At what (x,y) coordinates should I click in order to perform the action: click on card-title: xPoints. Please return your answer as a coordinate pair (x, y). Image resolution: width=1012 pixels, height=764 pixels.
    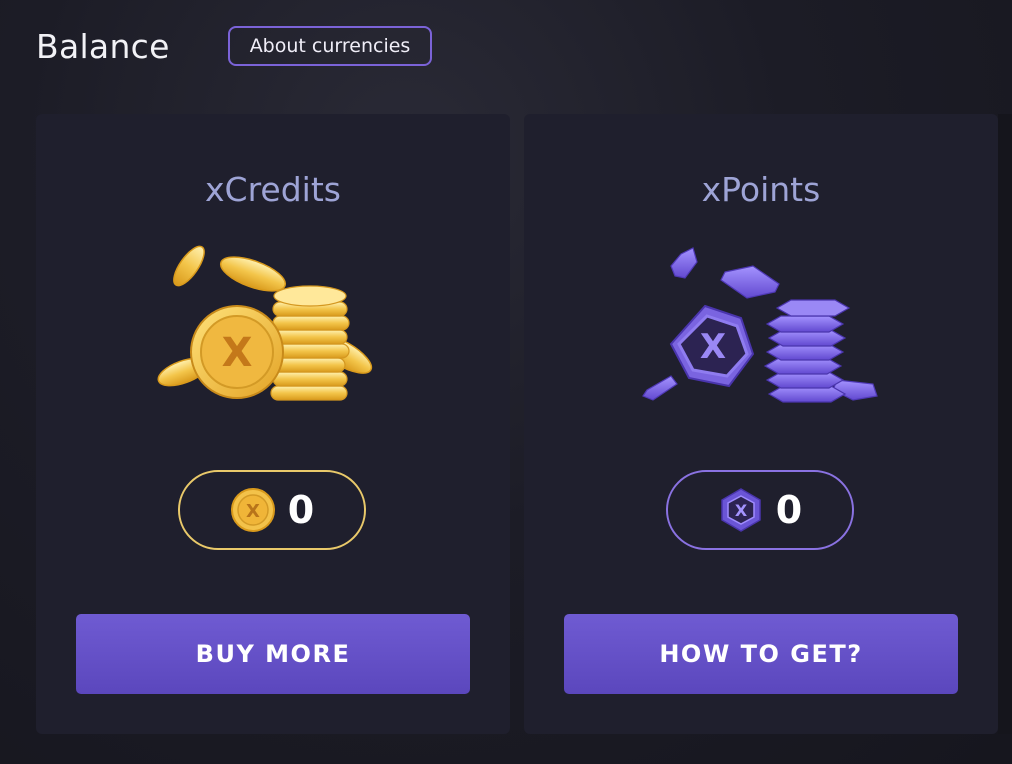
    Looking at the image, I should click on (761, 189).